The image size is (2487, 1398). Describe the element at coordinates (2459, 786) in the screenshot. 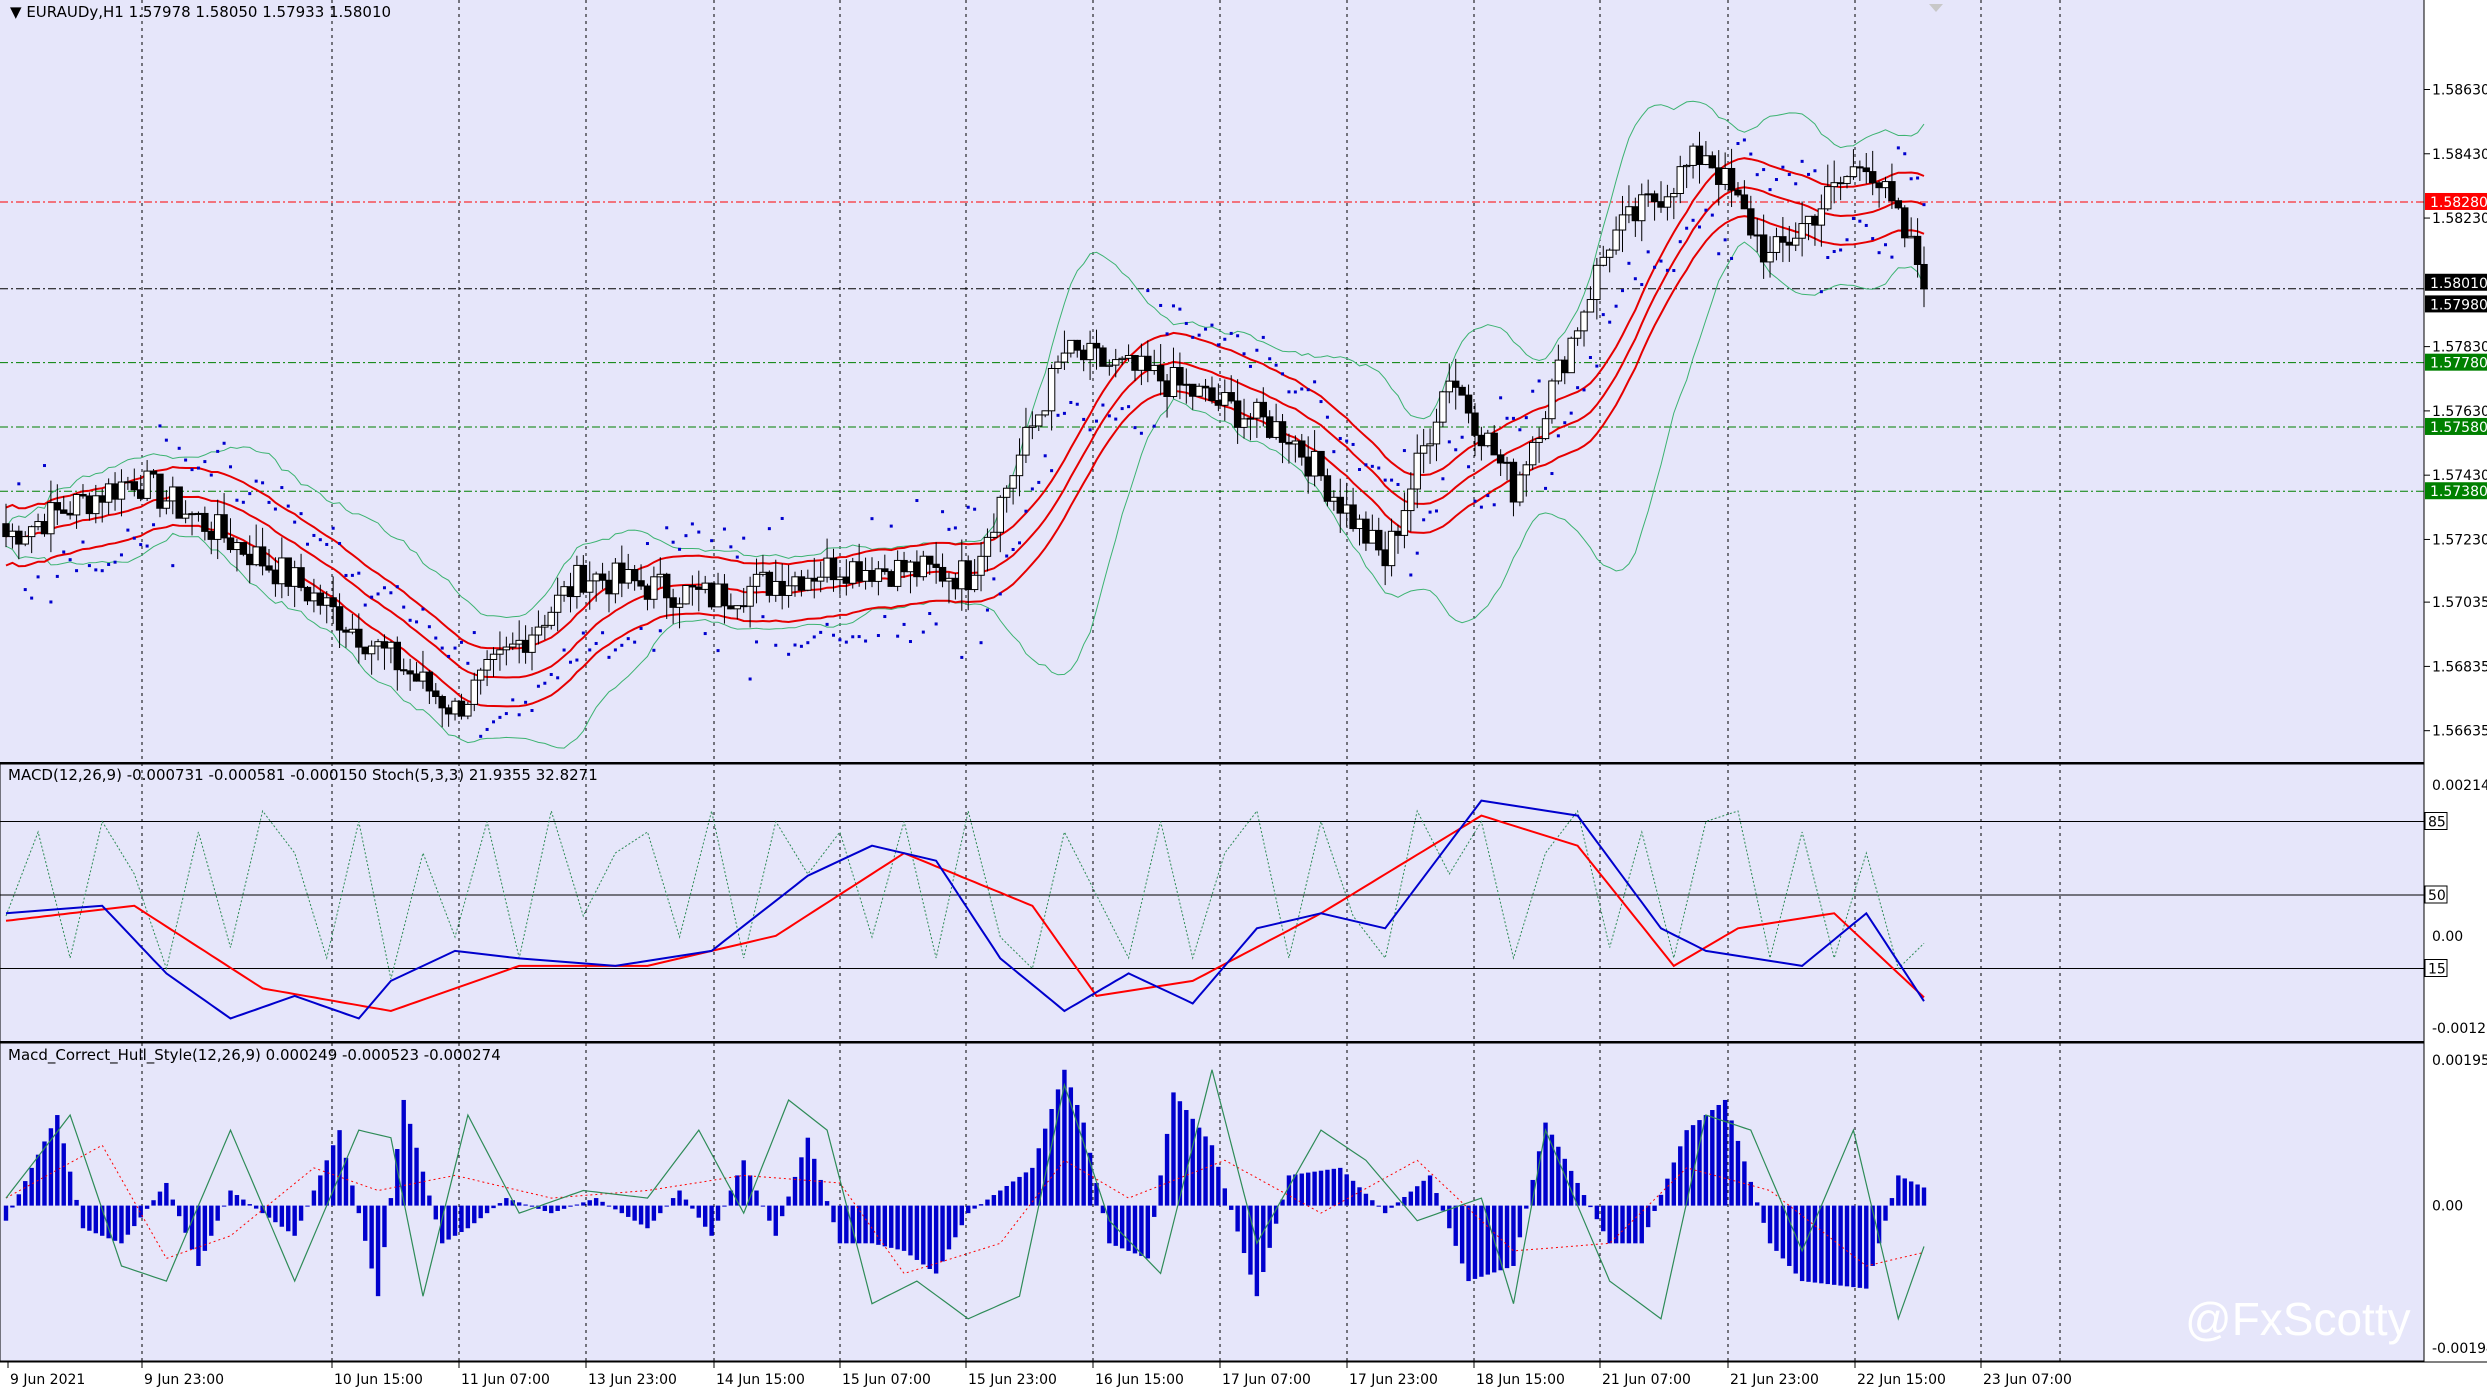

I see `macd-axis-label: 0.002141` at that location.